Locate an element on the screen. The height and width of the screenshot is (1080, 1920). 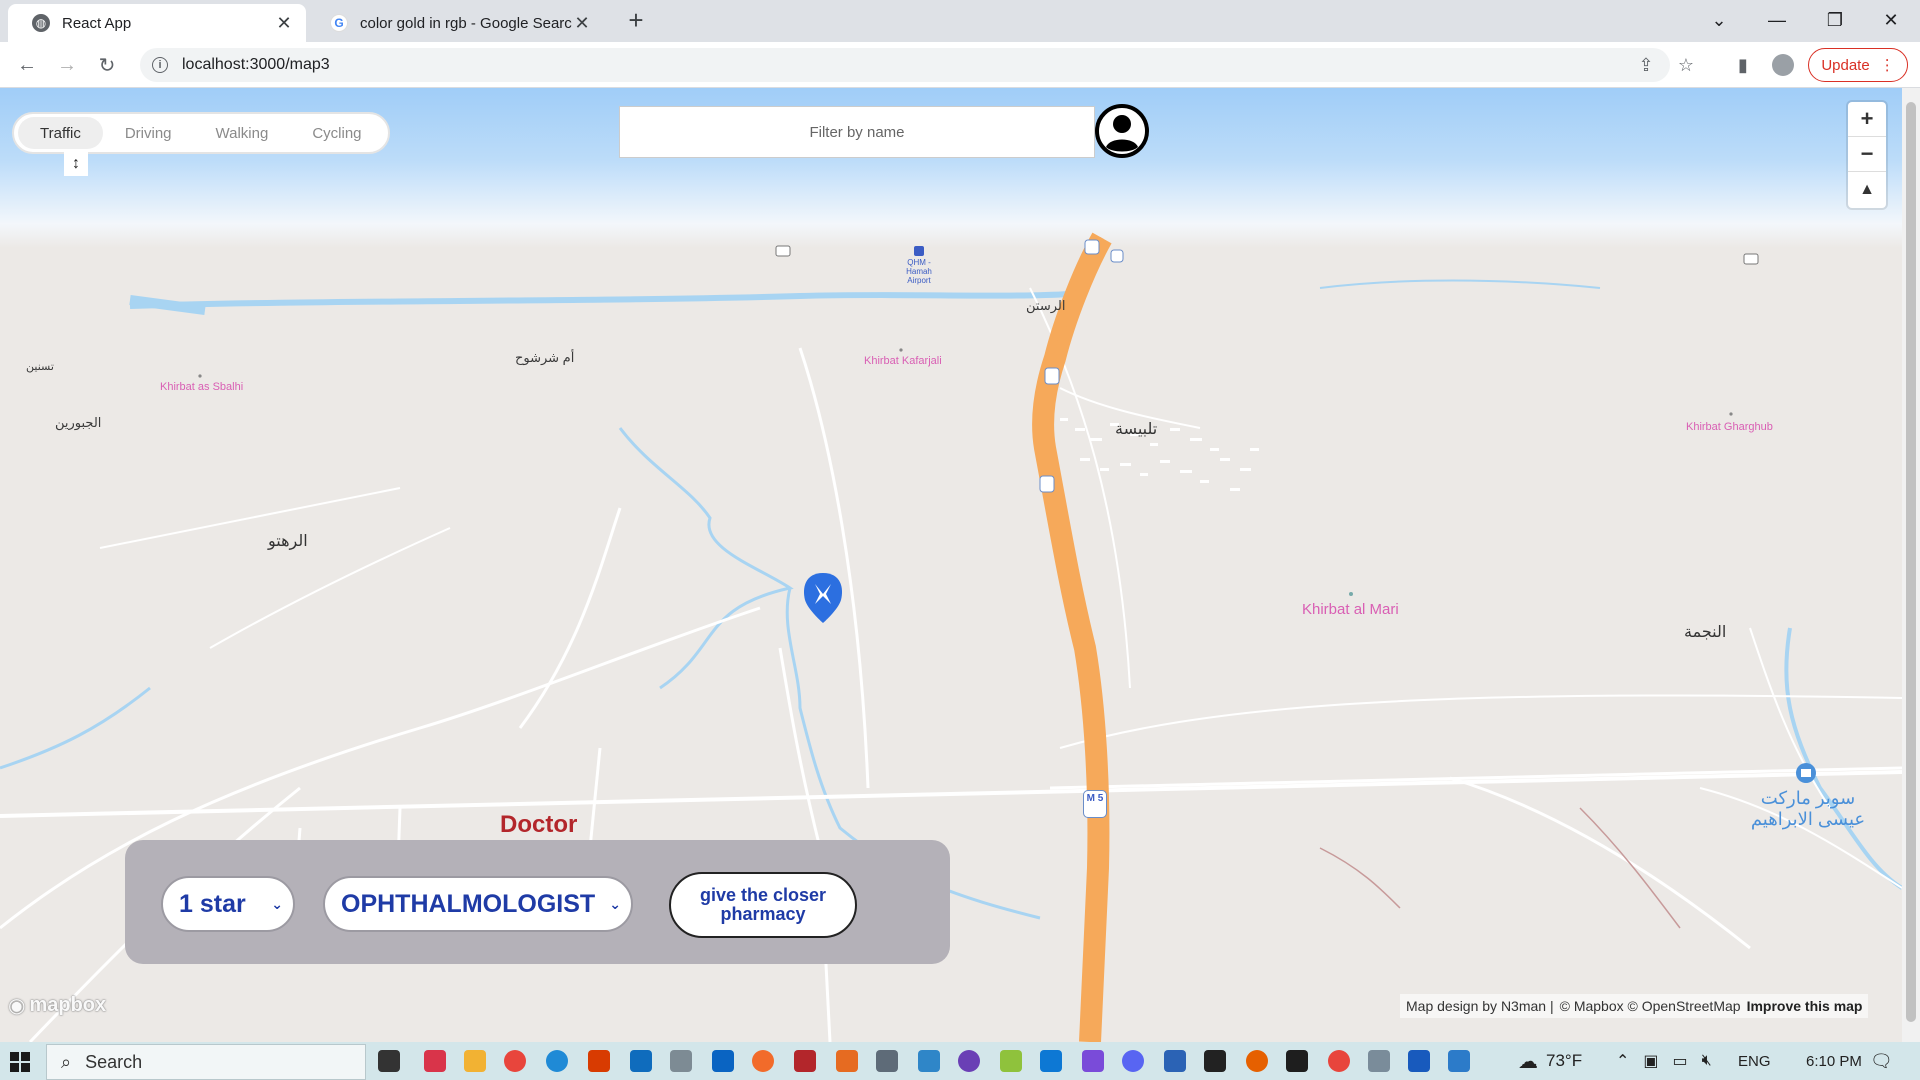
menu-dots-icon: ⋮ is located at coordinates (1887, 65).